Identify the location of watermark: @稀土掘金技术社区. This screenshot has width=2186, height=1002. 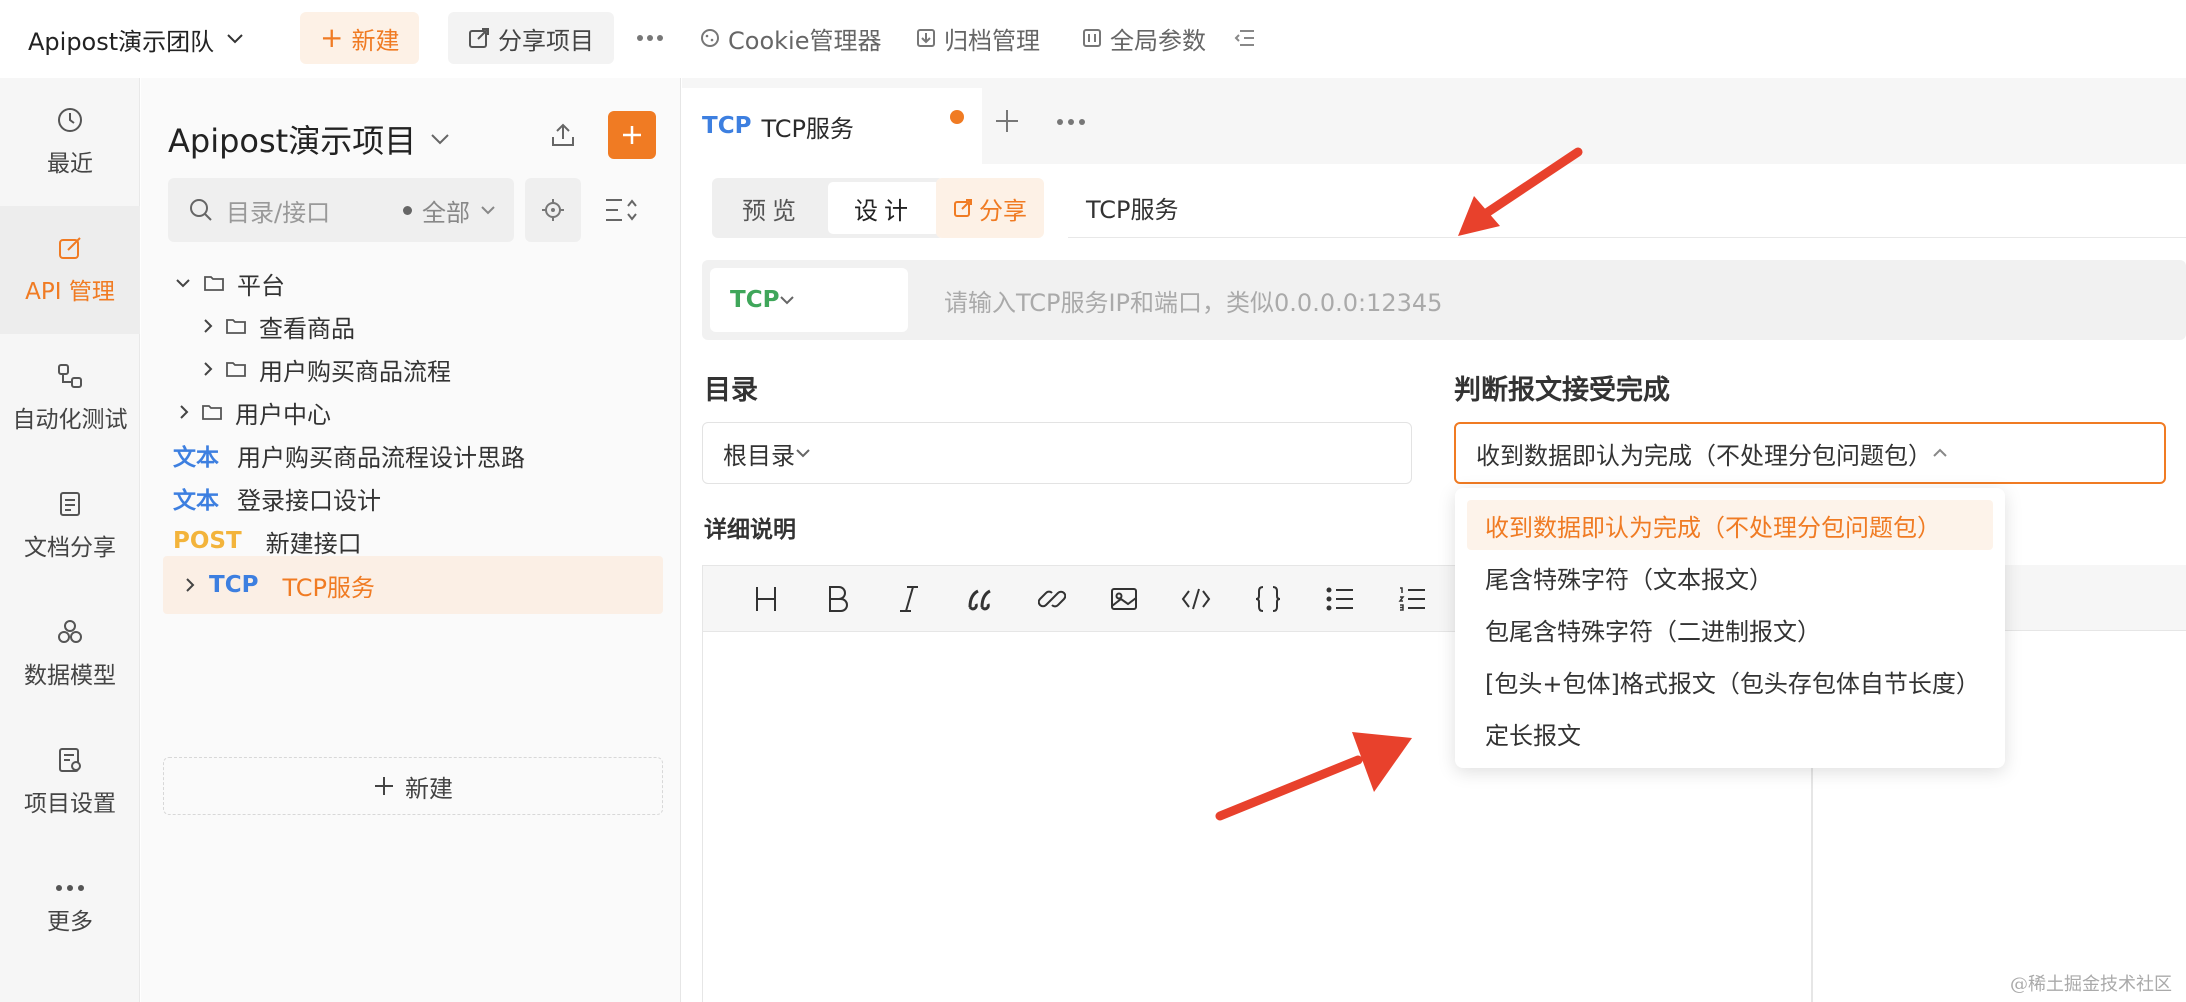
(2091, 984).